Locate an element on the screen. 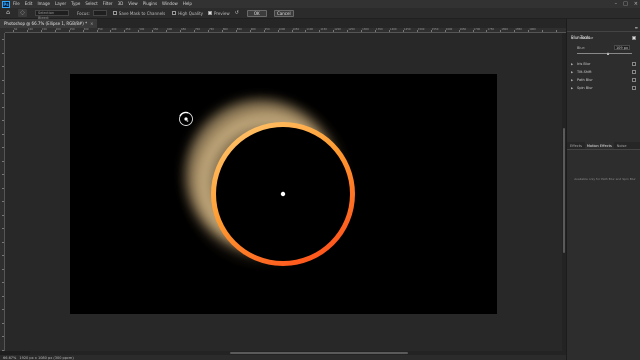 This screenshot has width=640, height=360. ruler-label: 1100 is located at coordinates (310, 29).